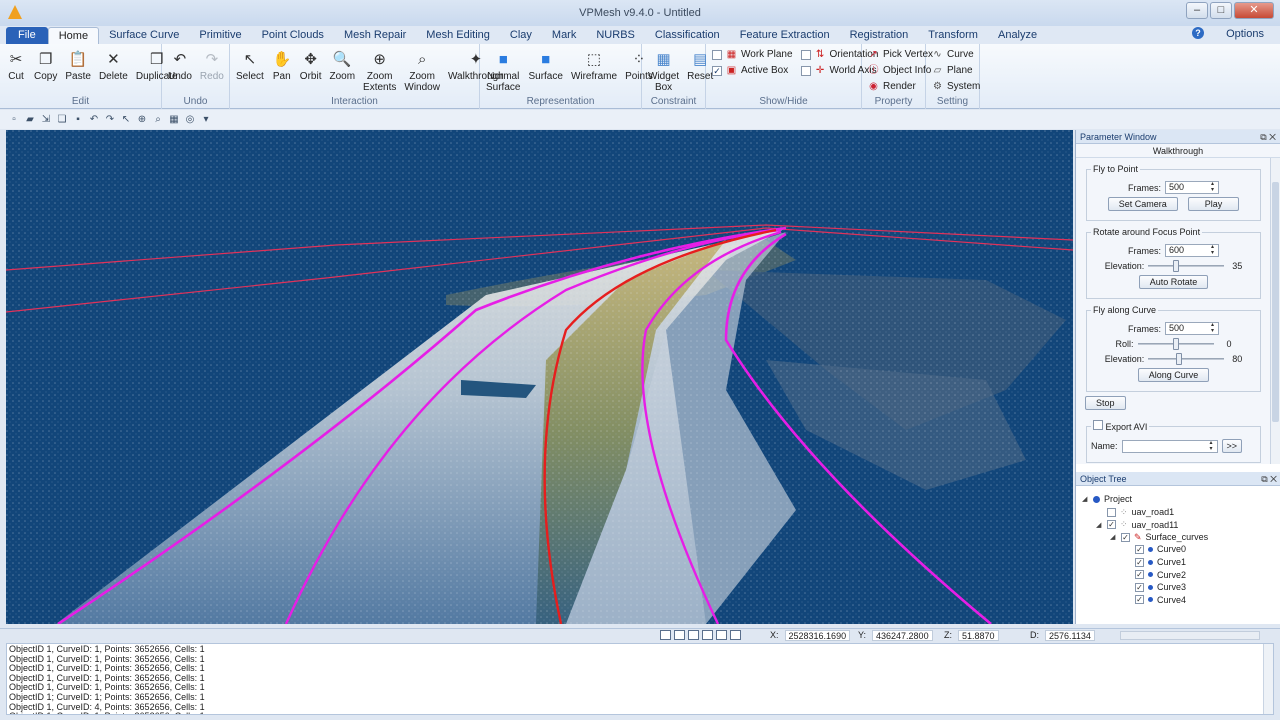  Describe the element at coordinates (1186, 359) in the screenshot. I see `along-elevation-slider` at that location.